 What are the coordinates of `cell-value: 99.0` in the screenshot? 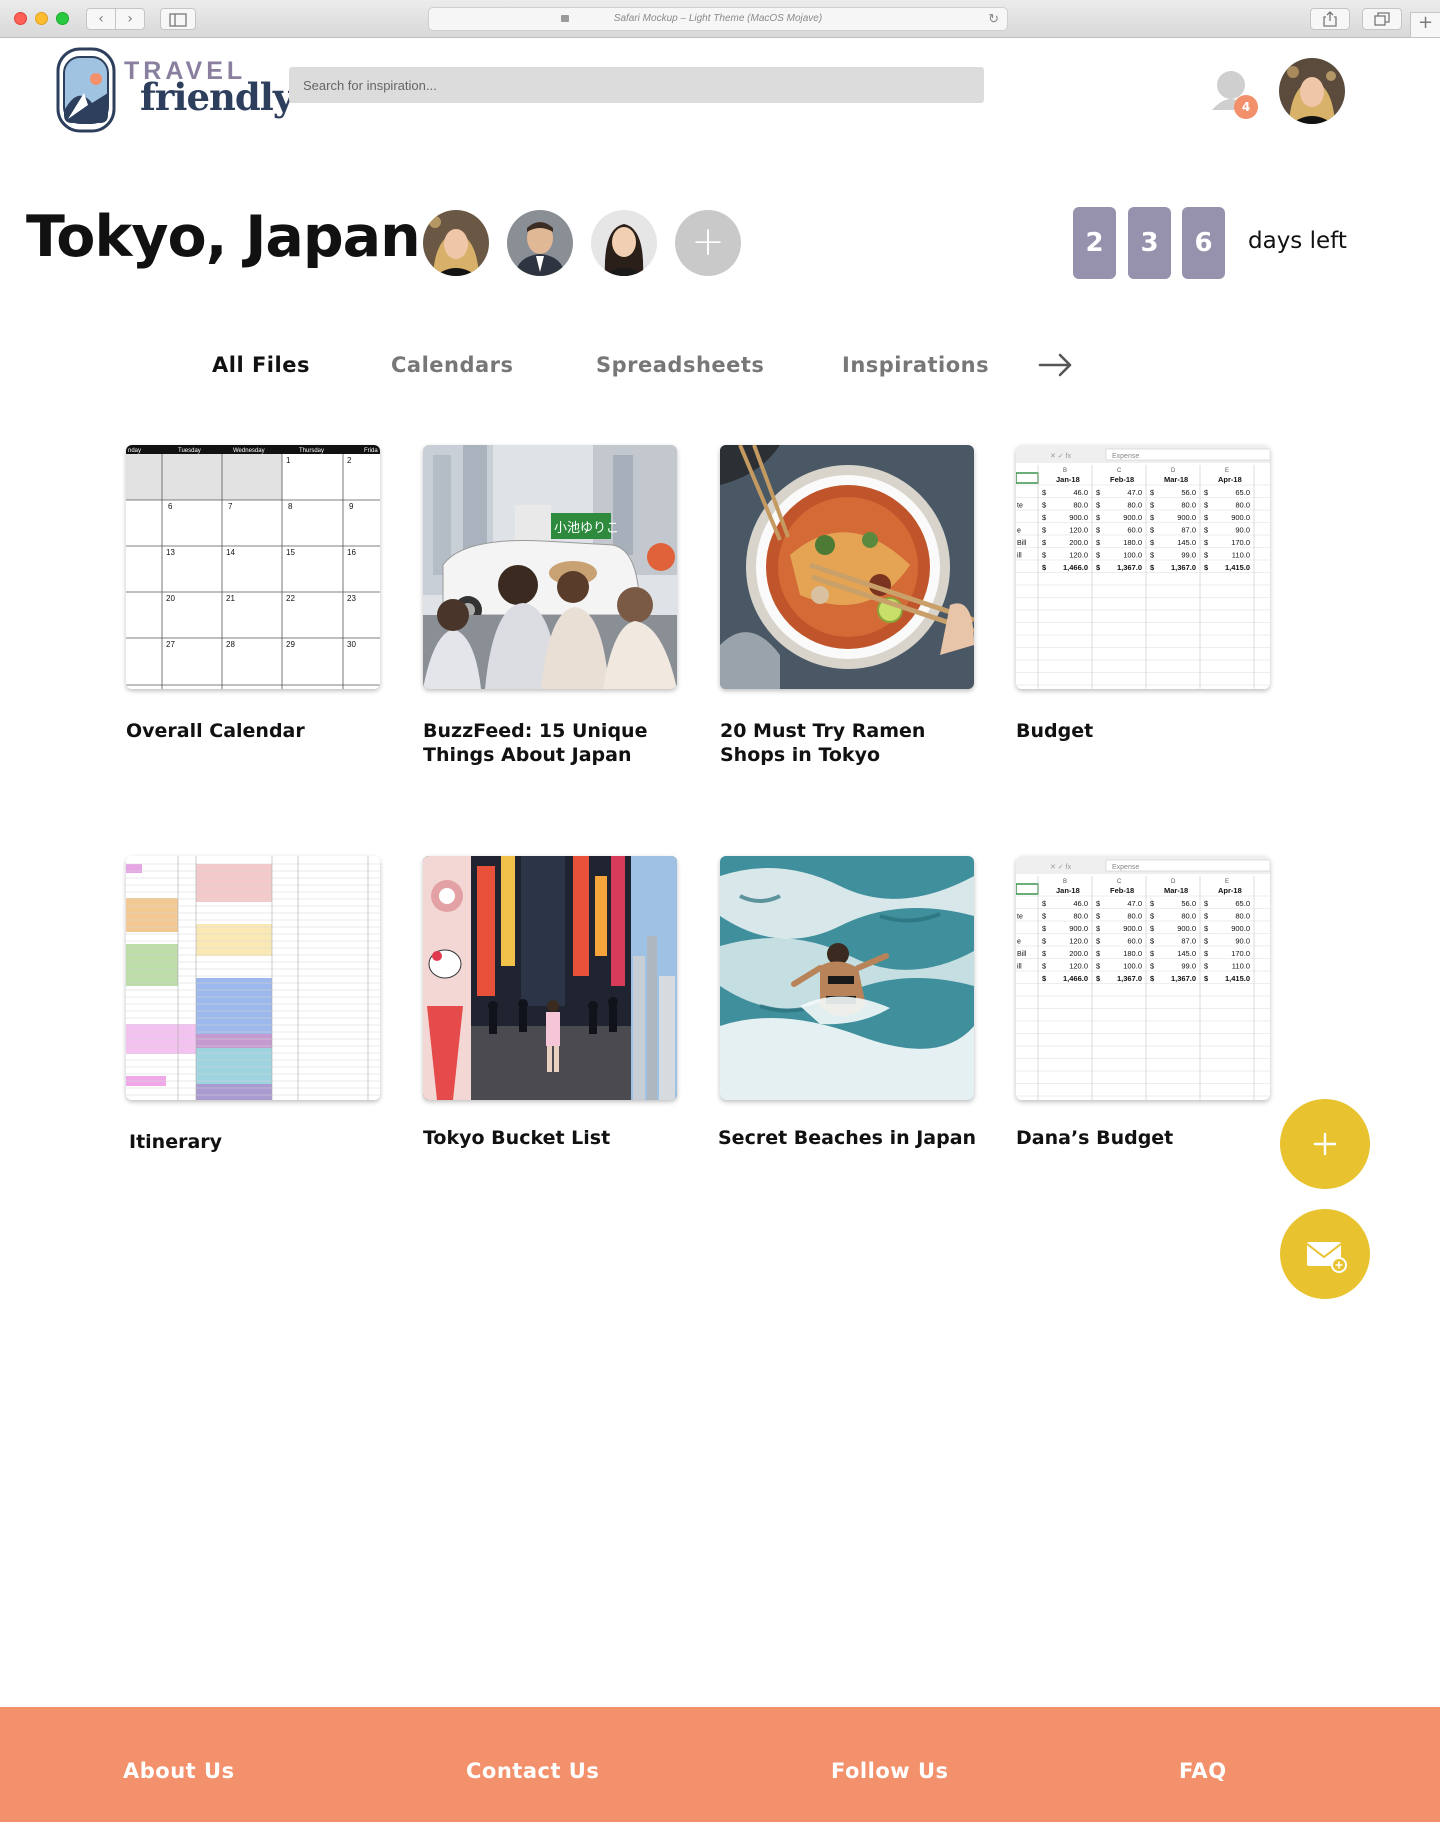 It's located at (1188, 555).